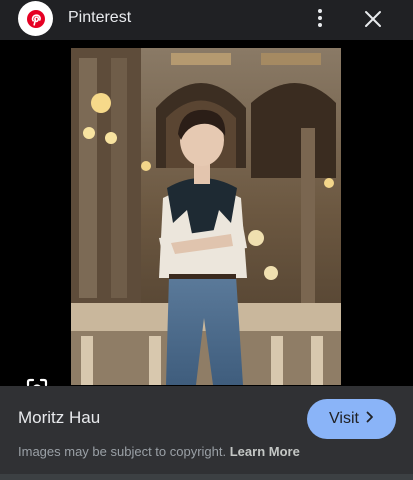 The height and width of the screenshot is (480, 413). I want to click on top-bar: Pinterest, so click(206, 20).